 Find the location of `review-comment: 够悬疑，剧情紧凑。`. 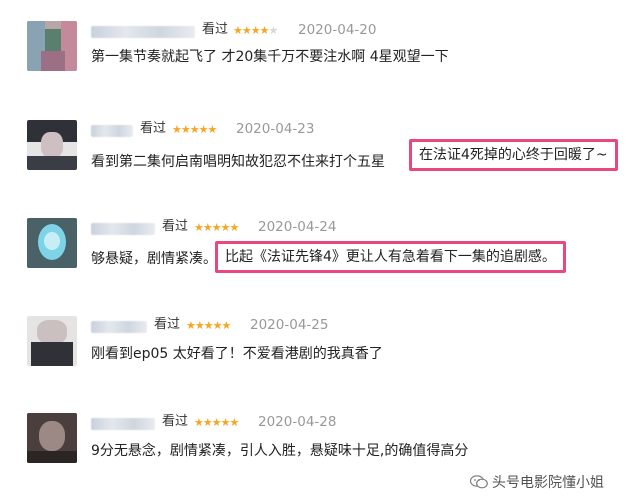

review-comment: 够悬疑，剧情紧凑。 is located at coordinates (154, 259).